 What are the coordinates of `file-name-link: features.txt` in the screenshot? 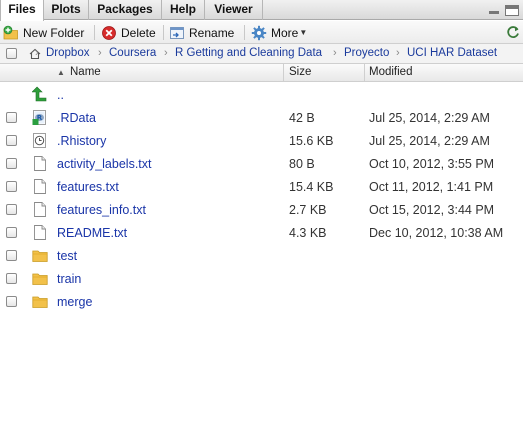 It's located at (88, 187).